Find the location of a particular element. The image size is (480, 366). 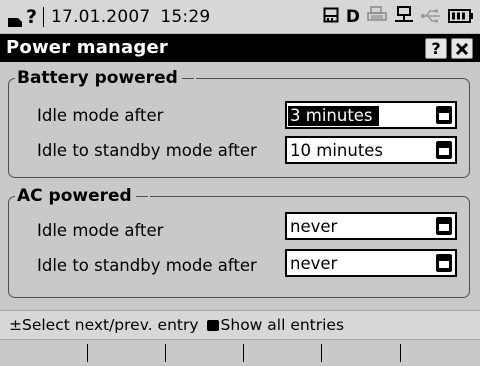

show-all-entries-hint: Show all entries is located at coordinates (282, 325).